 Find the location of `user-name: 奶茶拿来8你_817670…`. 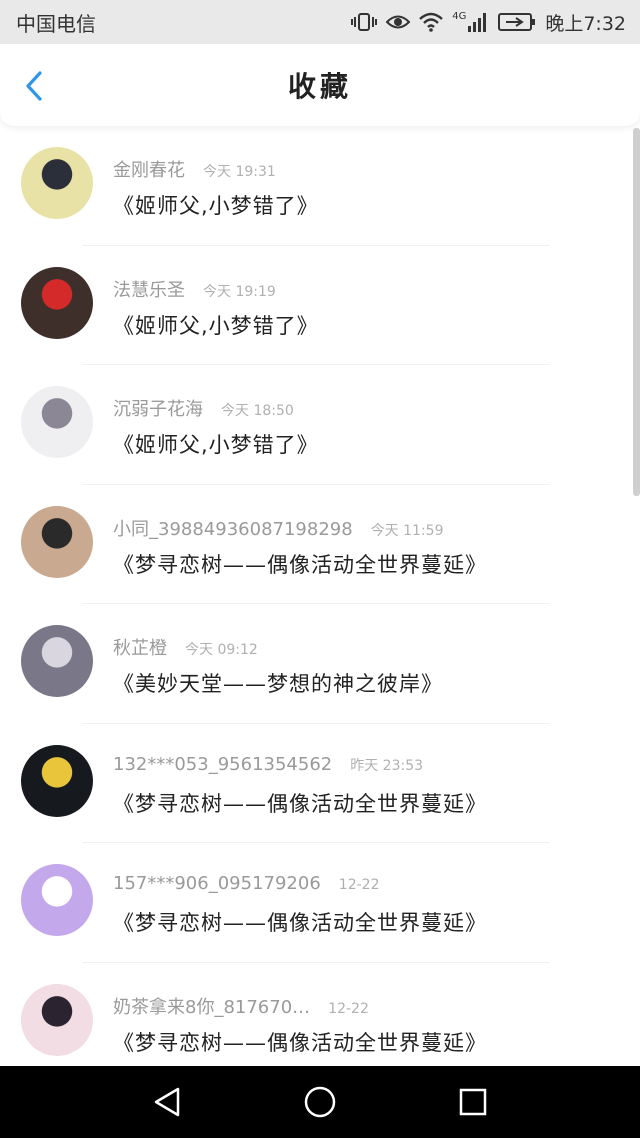

user-name: 奶茶拿来8你_817670… is located at coordinates (211, 1006).